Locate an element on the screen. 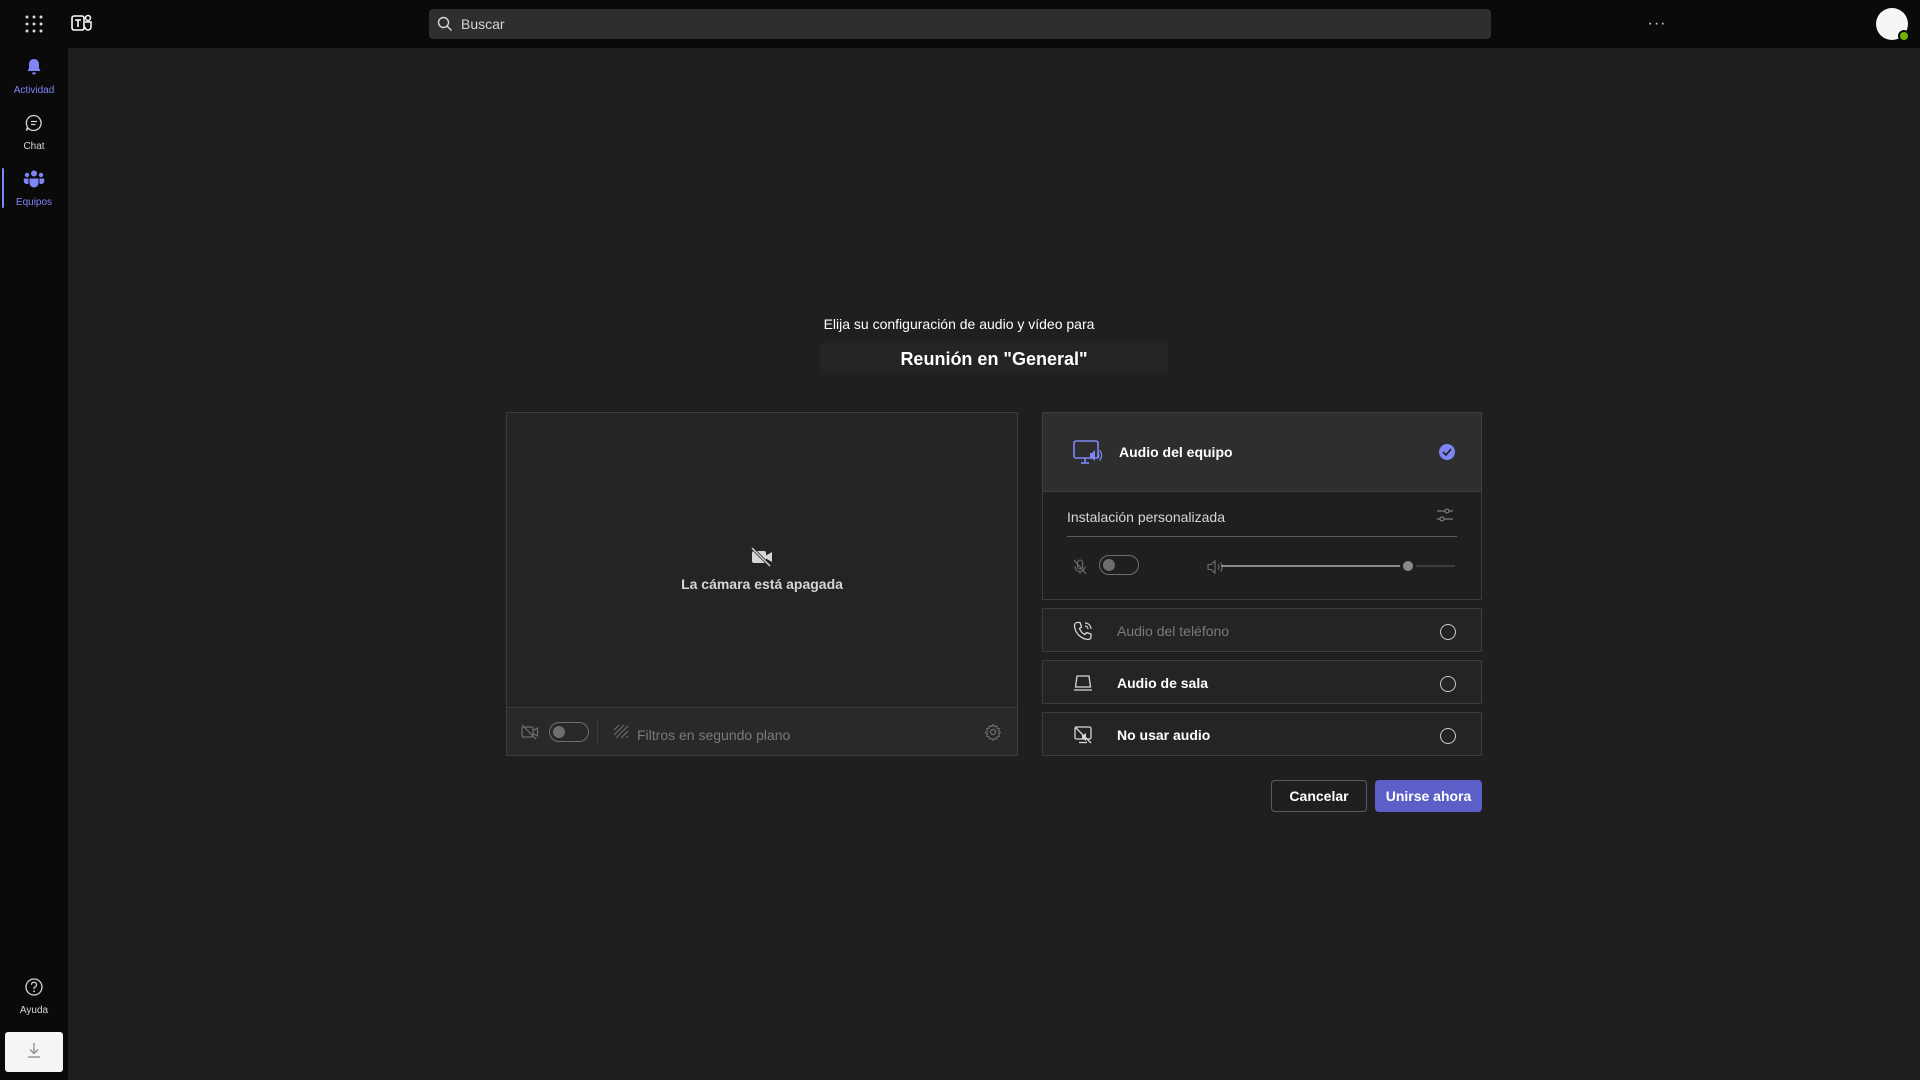  presence-status-icon is located at coordinates (1904, 36).